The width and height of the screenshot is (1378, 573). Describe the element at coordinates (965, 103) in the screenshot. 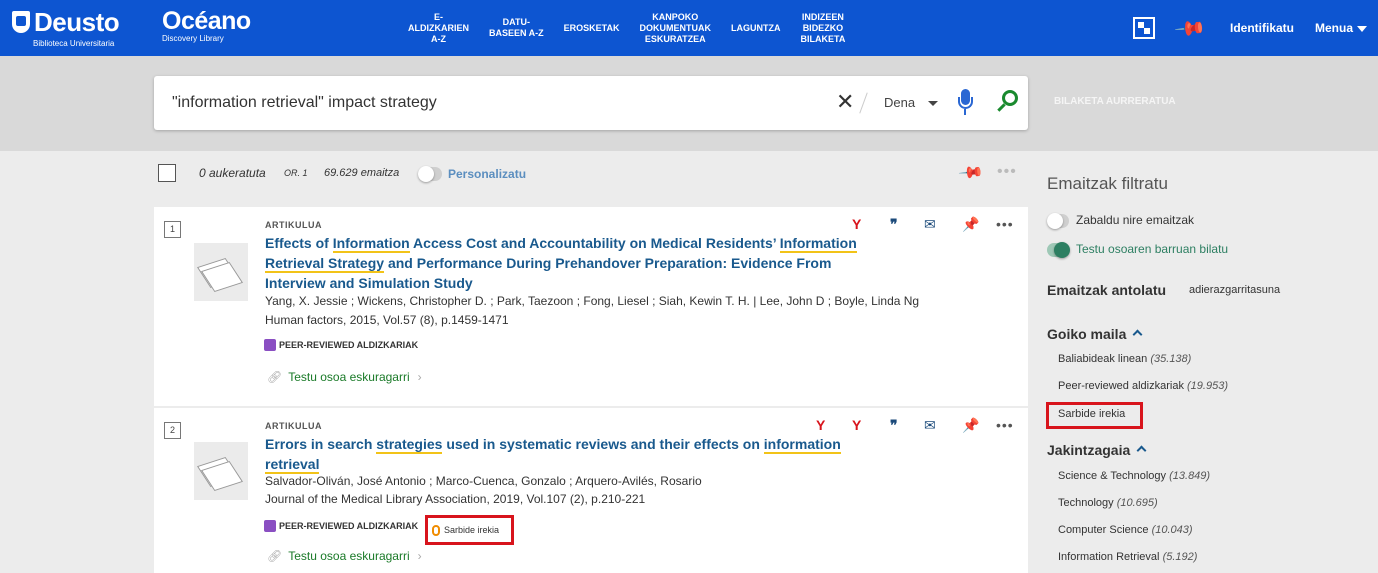

I see `microphone-icon` at that location.